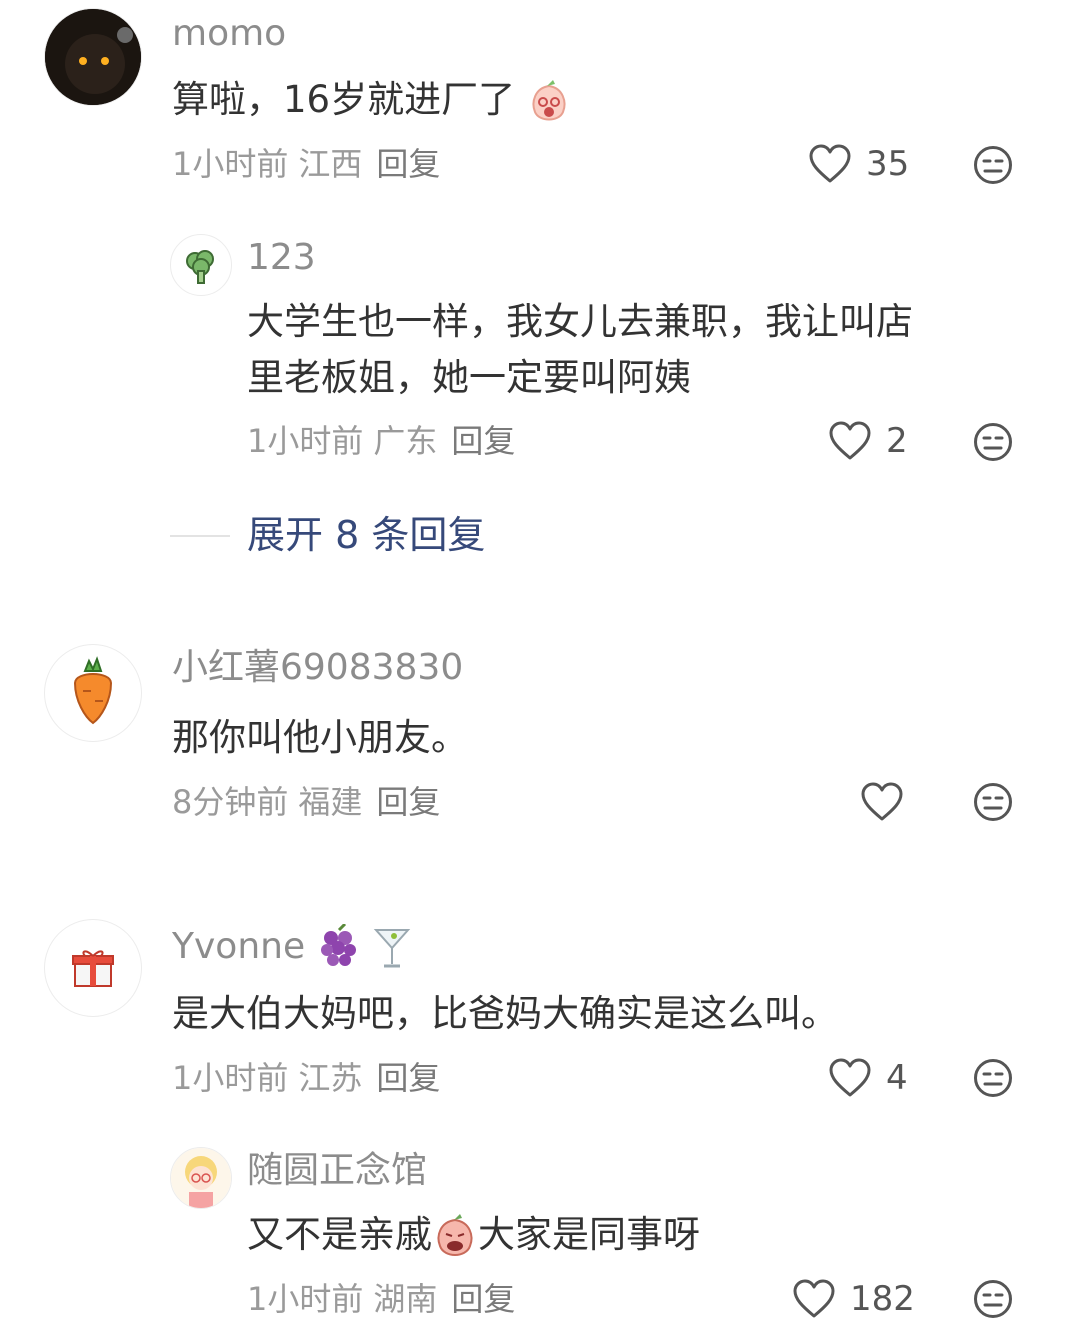 The height and width of the screenshot is (1338, 1079). Describe the element at coordinates (589, 1234) in the screenshot. I see `reply-text-part2: 大家是同事呀` at that location.